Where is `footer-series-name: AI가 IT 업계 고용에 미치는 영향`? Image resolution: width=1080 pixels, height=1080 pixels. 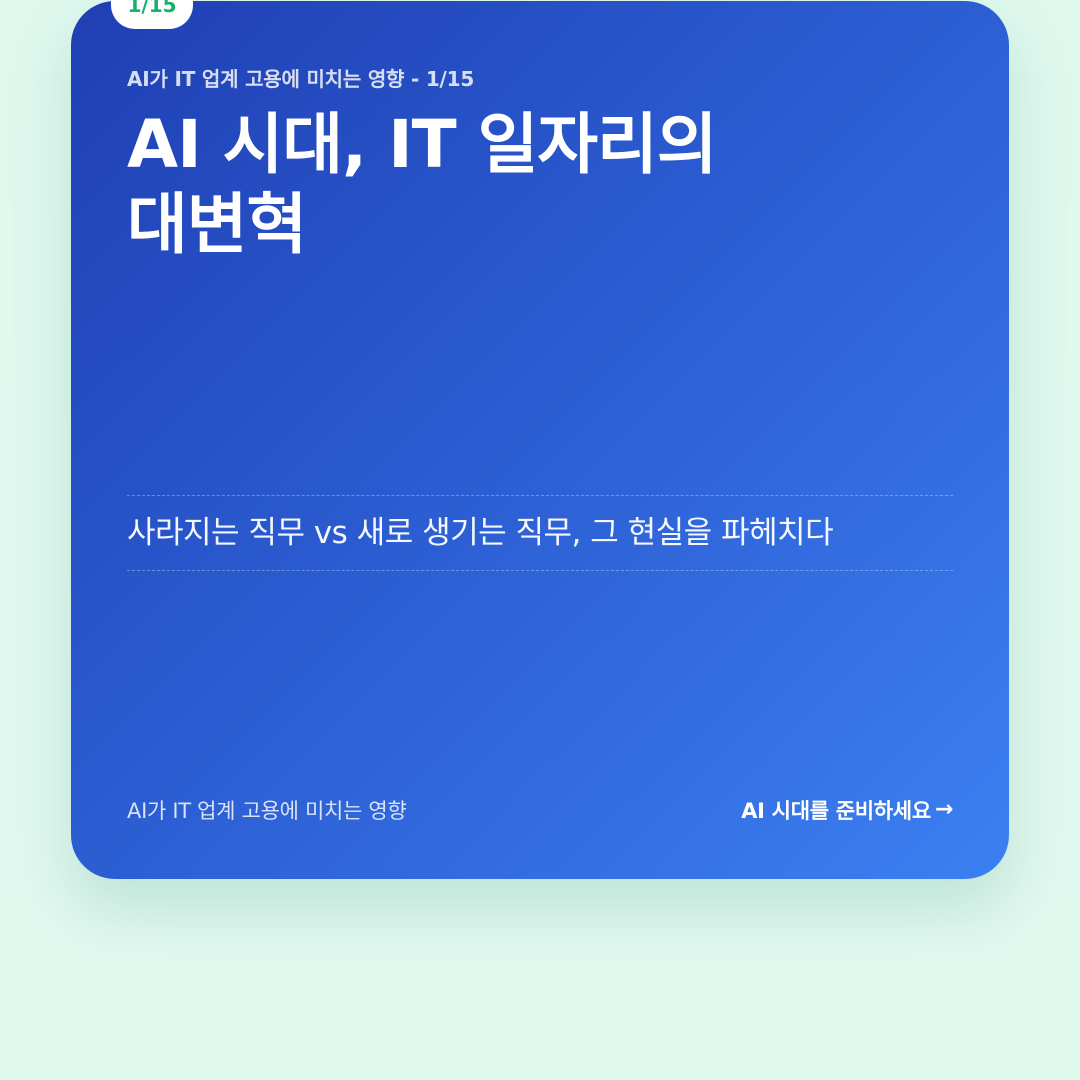
footer-series-name: AI가 IT 업계 고용에 미치는 영향 is located at coordinates (267, 811).